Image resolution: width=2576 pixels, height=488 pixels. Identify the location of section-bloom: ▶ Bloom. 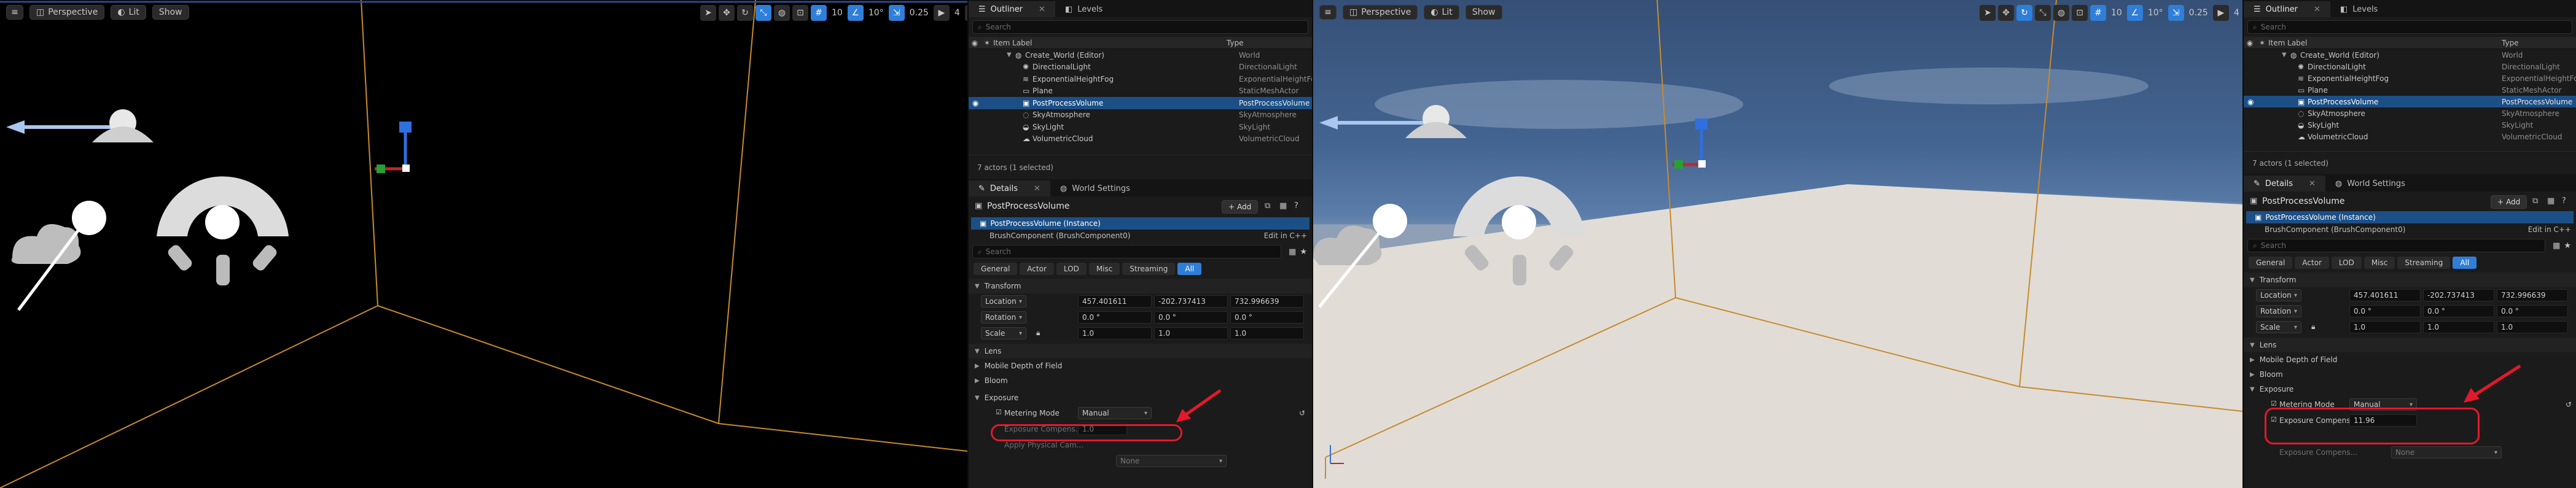
(1140, 380).